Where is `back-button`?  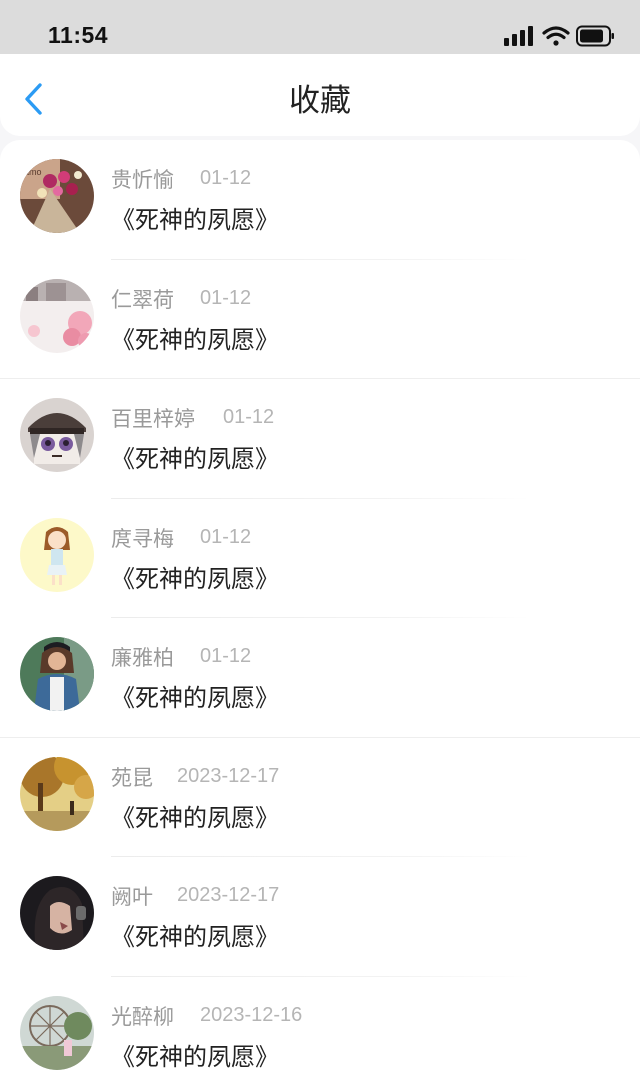 back-button is located at coordinates (36, 98).